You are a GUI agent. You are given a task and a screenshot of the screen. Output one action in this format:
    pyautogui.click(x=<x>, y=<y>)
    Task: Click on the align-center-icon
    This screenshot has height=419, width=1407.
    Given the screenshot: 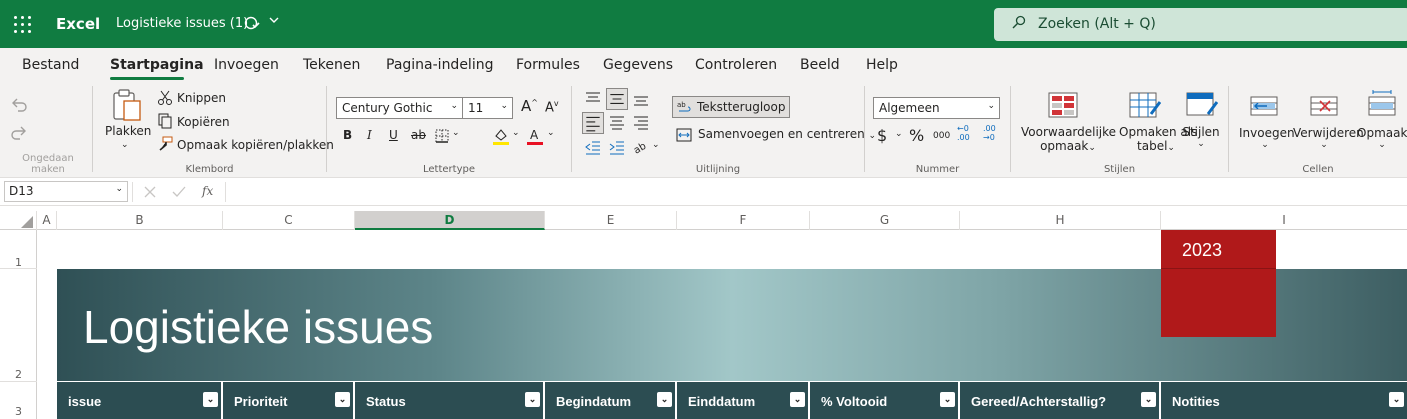 What is the action you would take?
    pyautogui.click(x=617, y=124)
    